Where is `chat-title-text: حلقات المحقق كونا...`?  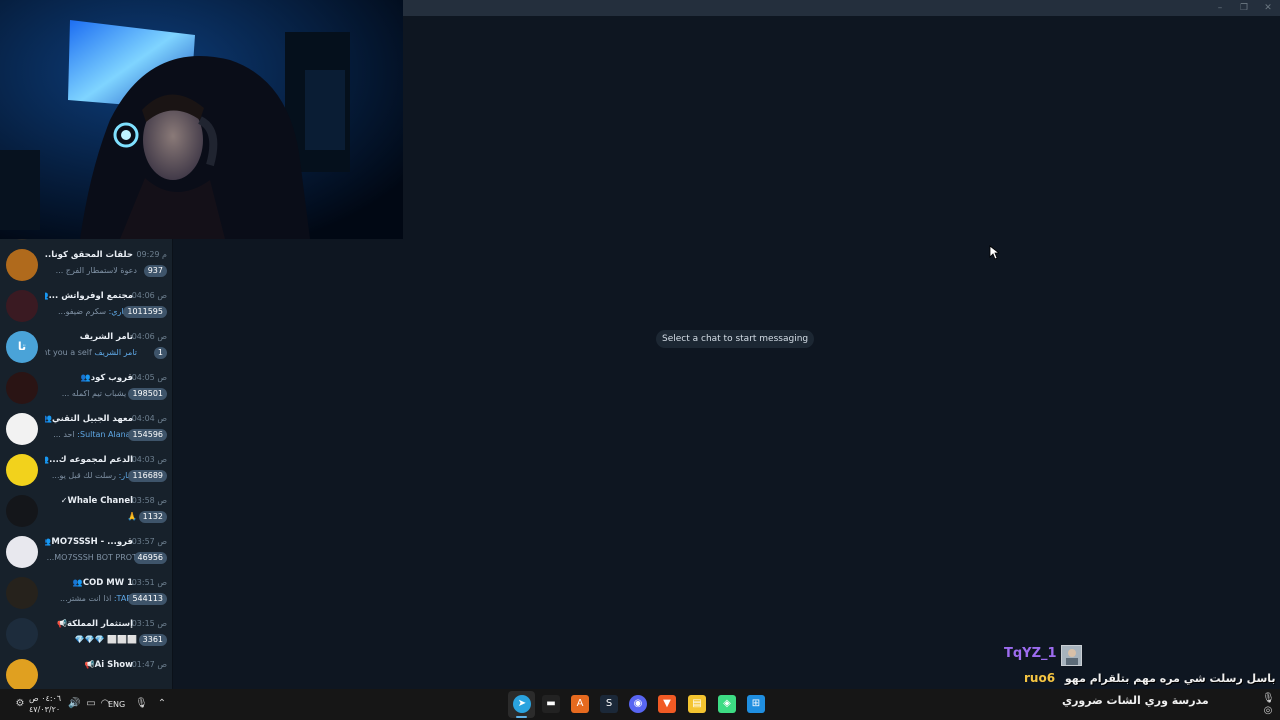 chat-title-text: حلقات المحقق كونا... is located at coordinates (89, 255).